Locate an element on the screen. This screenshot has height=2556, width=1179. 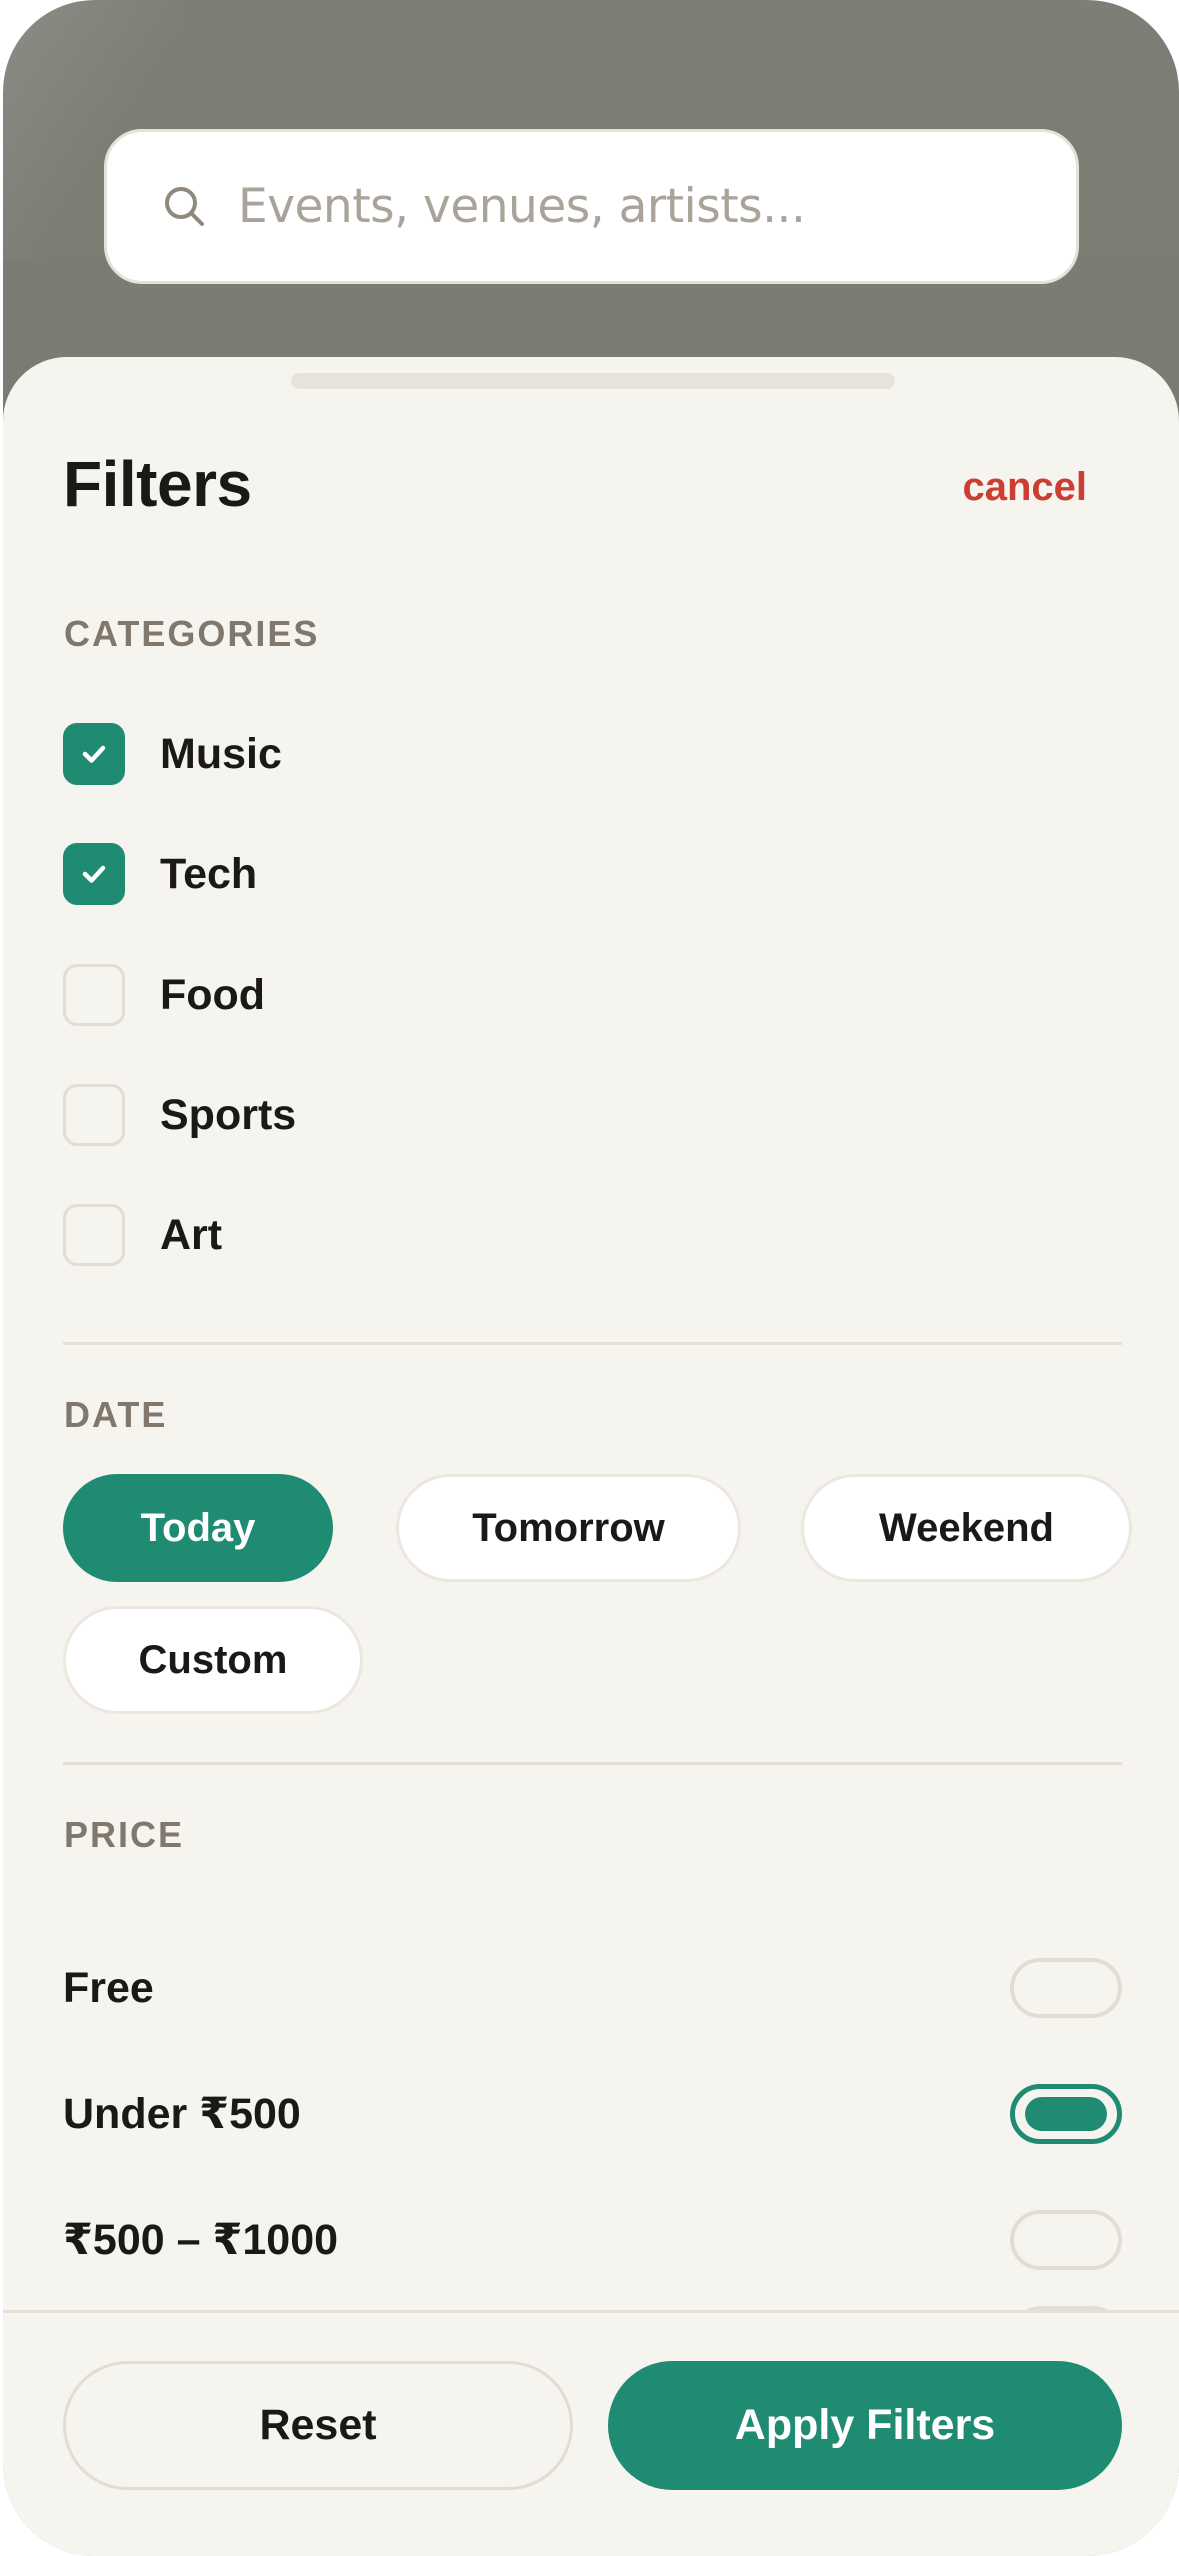
category-label: Food is located at coordinates (213, 994).